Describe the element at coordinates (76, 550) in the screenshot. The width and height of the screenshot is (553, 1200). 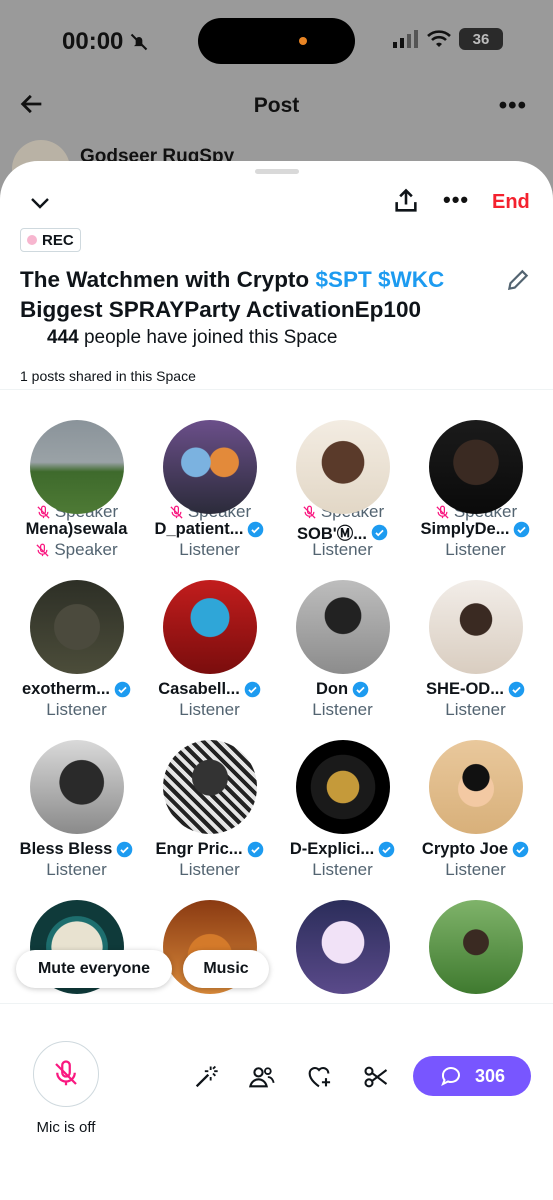
I see `participant-role: Speaker` at that location.